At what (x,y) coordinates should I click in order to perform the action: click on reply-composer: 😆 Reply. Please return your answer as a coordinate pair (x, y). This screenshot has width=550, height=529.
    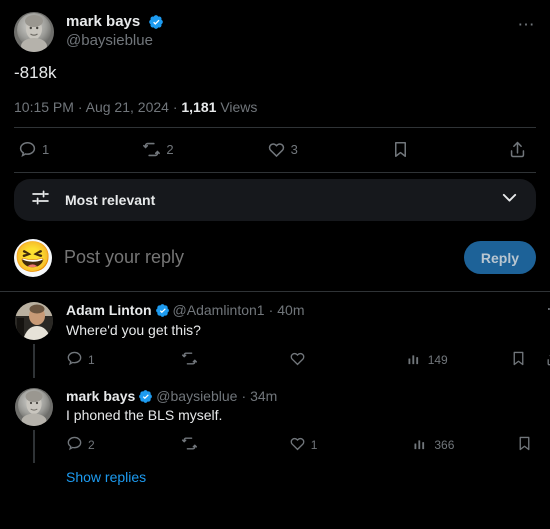
    Looking at the image, I should click on (275, 260).